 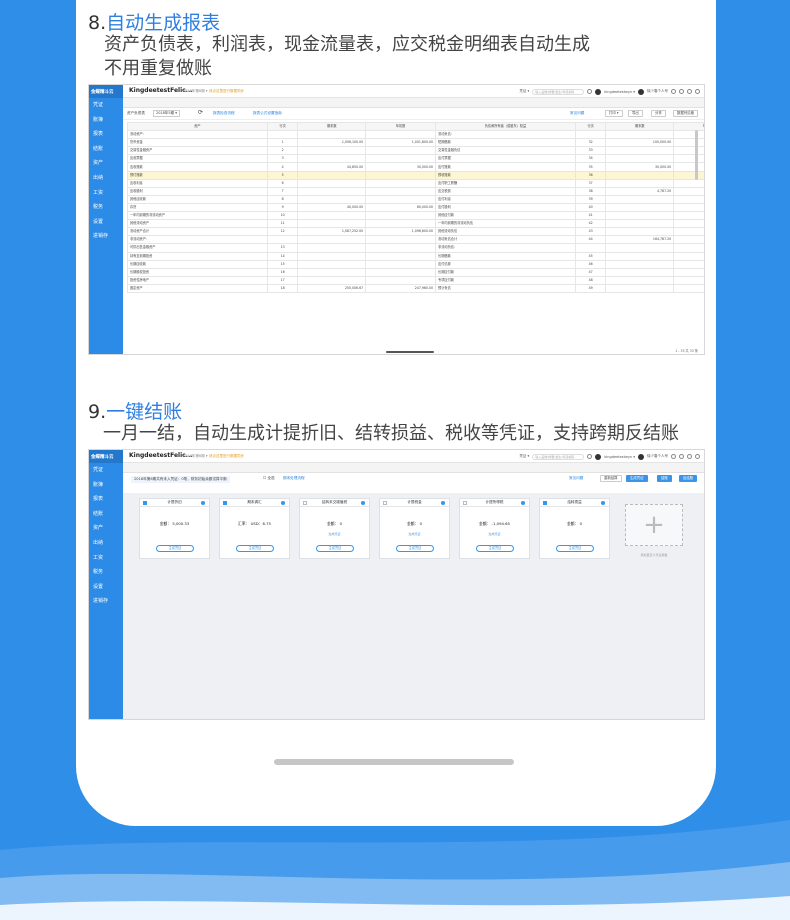 What do you see at coordinates (635, 113) in the screenshot?
I see `export-button: 导出` at bounding box center [635, 113].